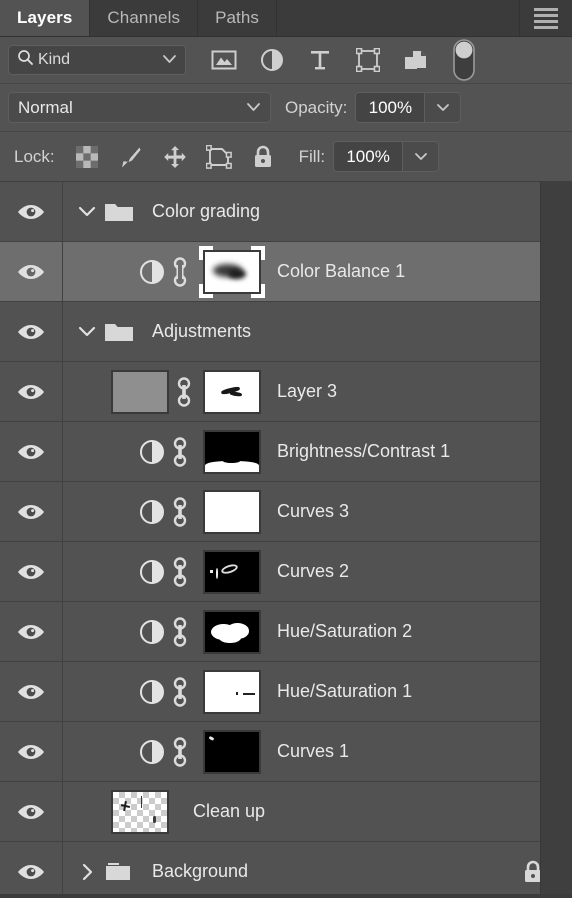  What do you see at coordinates (307, 391) in the screenshot?
I see `layer-name: Layer 3` at bounding box center [307, 391].